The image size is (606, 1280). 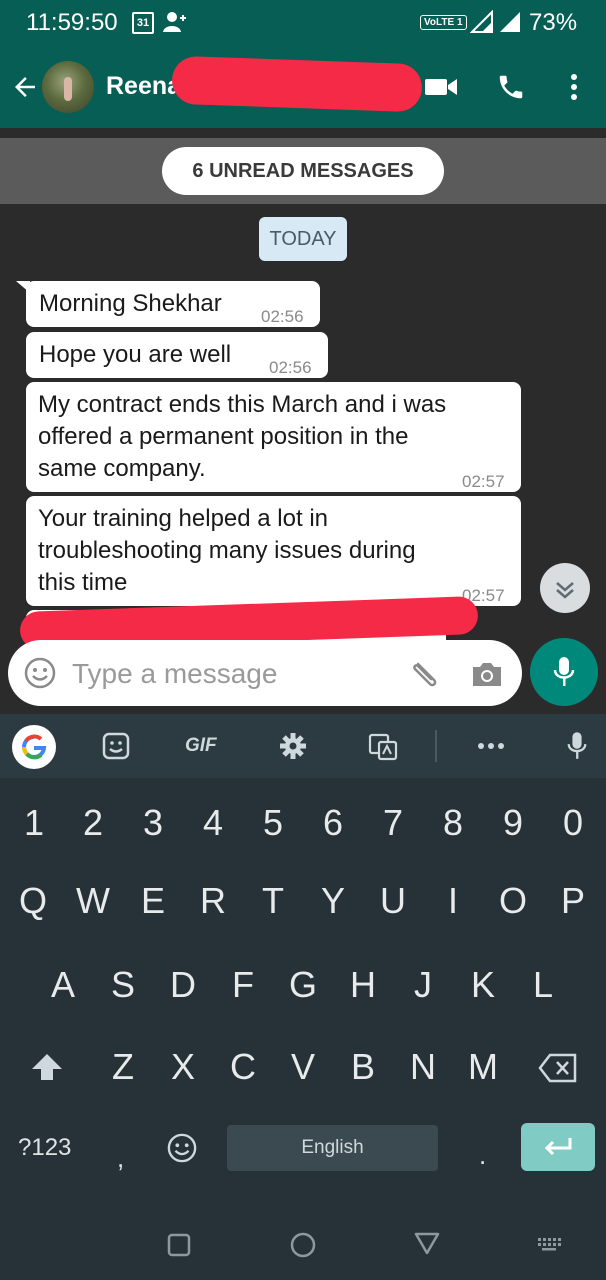 I want to click on video-call-icon, so click(x=441, y=87).